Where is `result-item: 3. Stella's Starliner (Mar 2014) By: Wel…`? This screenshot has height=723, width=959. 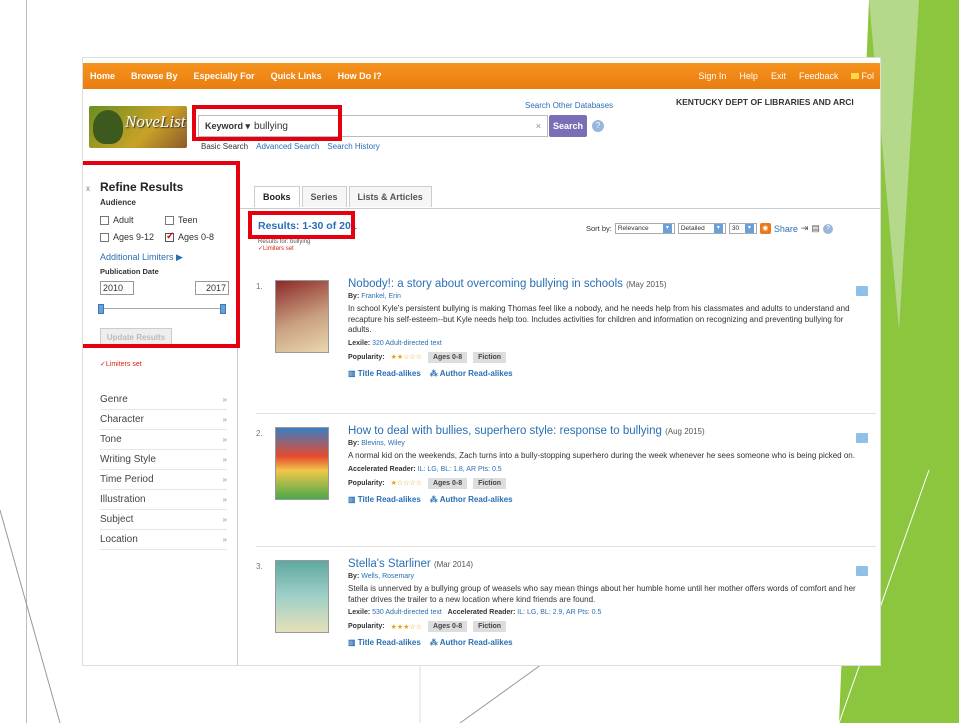
result-item: 3. Stella's Starliner (Mar 2014) By: Wel… is located at coordinates (566, 611).